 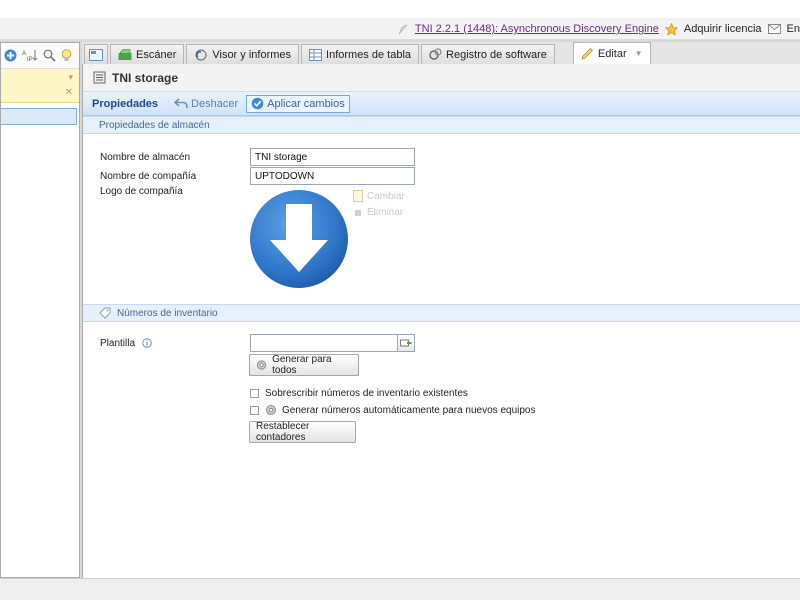 What do you see at coordinates (441, 104) in the screenshot?
I see `action-bar: Propiedades Deshacer Aplicar cambios` at bounding box center [441, 104].